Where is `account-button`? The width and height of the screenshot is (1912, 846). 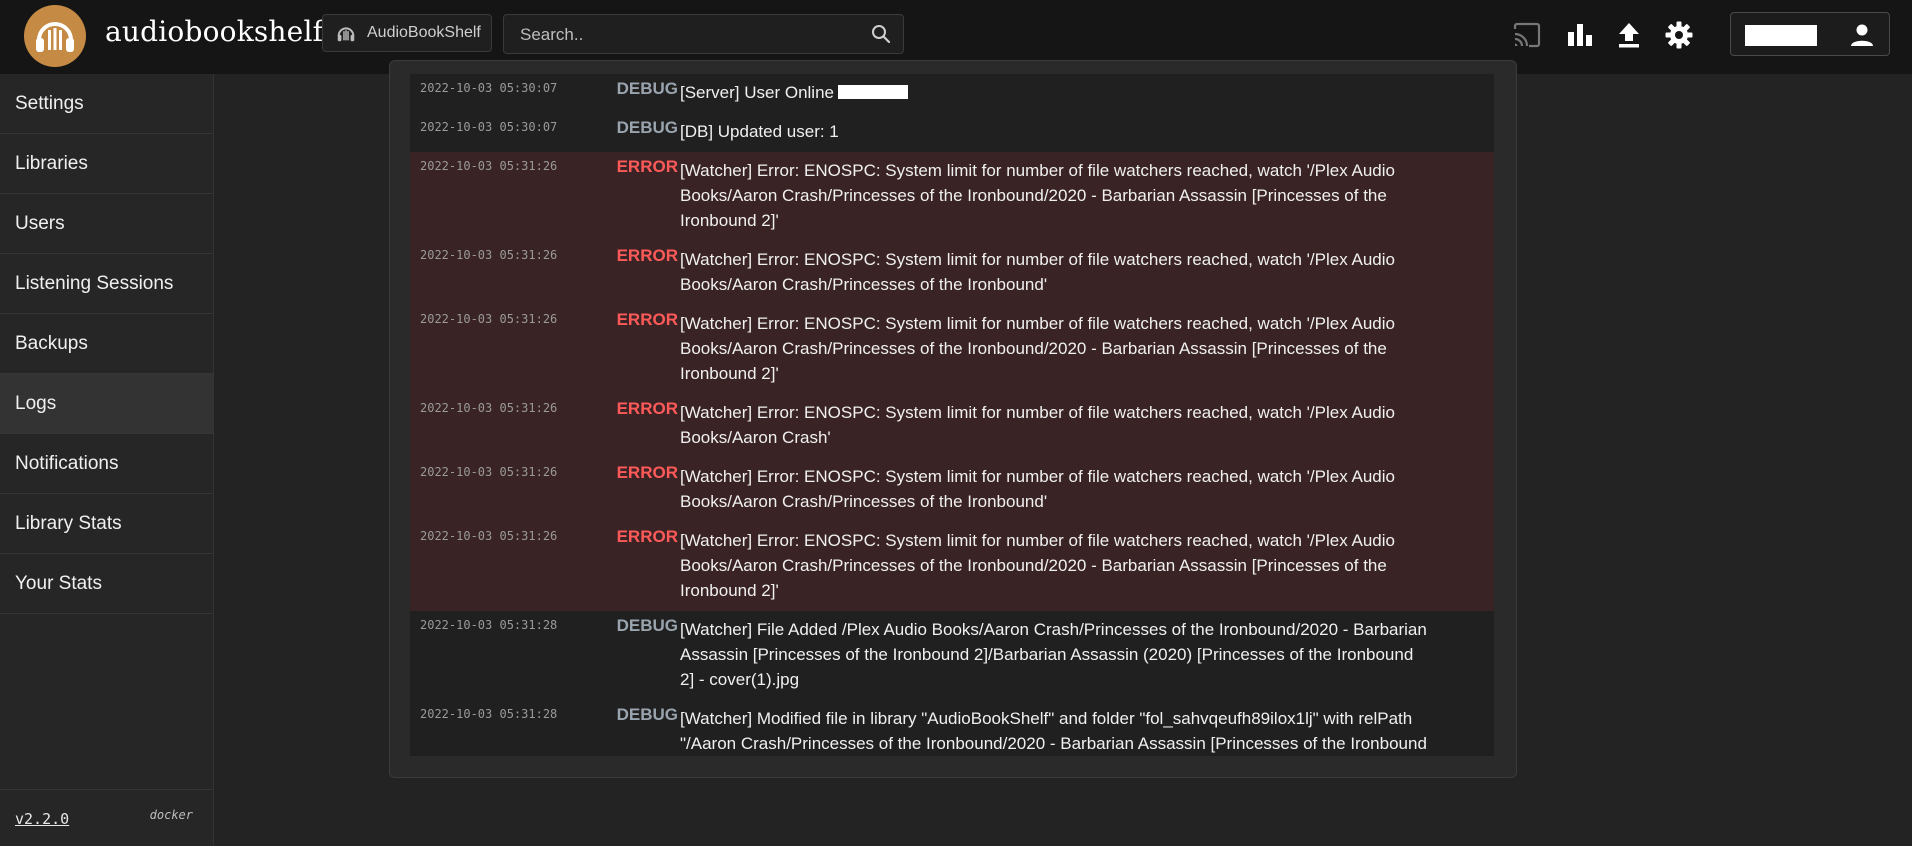 account-button is located at coordinates (1810, 34).